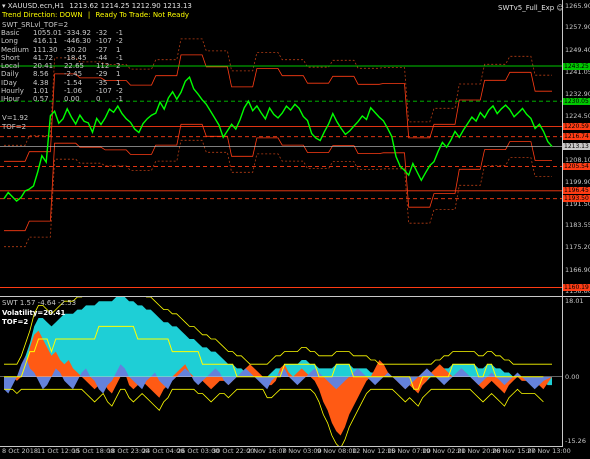 The image size is (590, 459). Describe the element at coordinates (4, 6) in the screenshot. I see `arrow-down-icon: ▾` at that location.